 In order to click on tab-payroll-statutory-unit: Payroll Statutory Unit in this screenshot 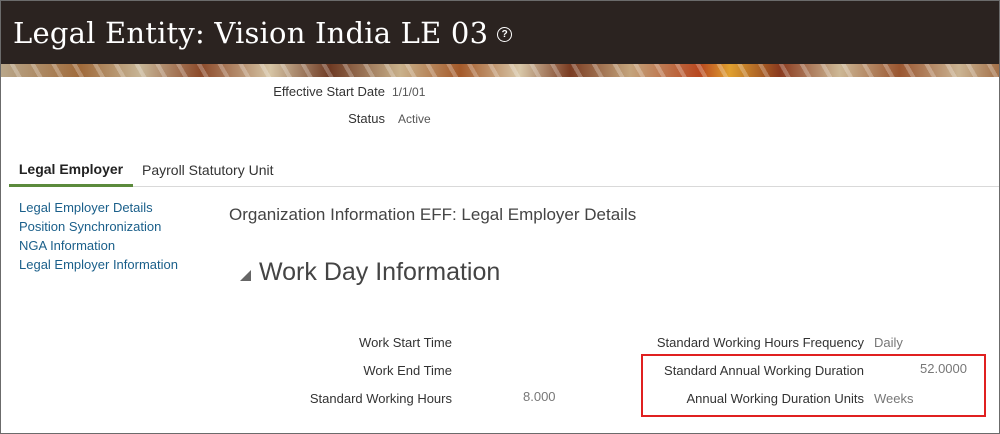, I will do `click(208, 169)`.